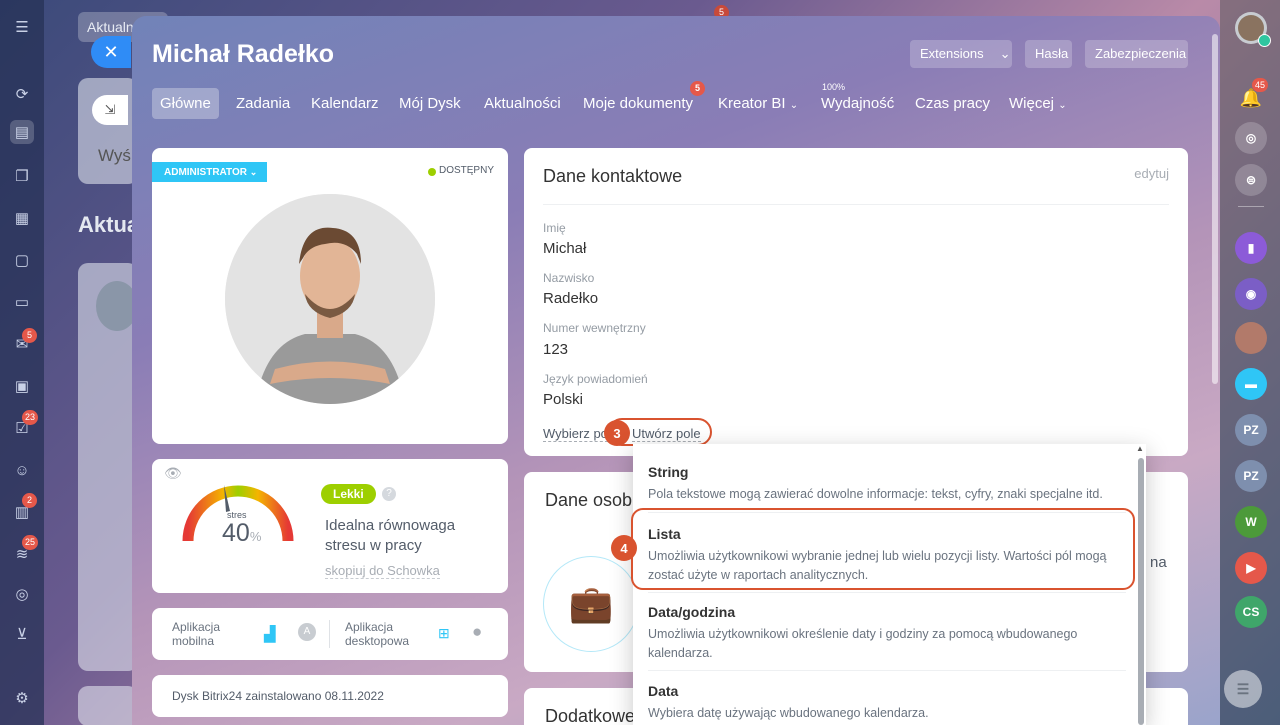 This screenshot has width=1280, height=725. Describe the element at coordinates (1158, 562) in the screenshot. I see `personal-card-fragment: na` at that location.